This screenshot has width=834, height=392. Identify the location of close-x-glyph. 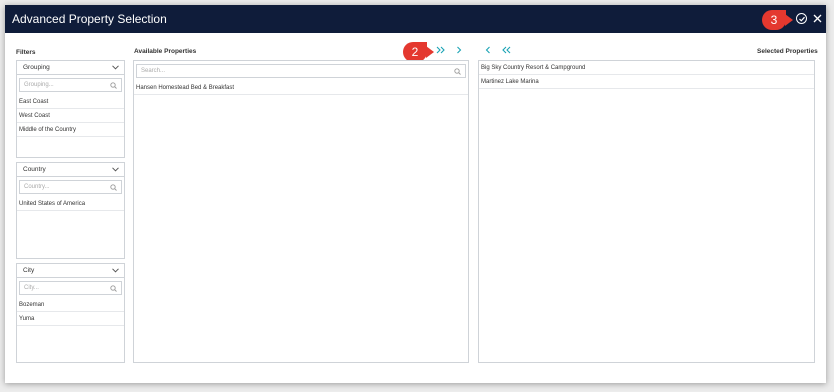
(817, 18).